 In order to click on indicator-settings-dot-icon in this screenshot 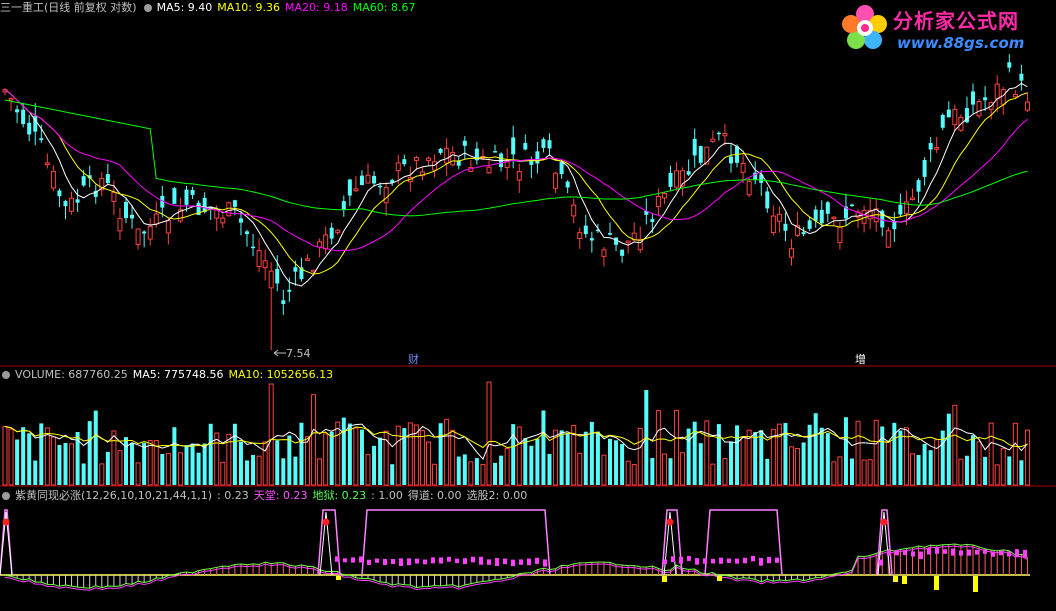, I will do `click(6, 496)`.